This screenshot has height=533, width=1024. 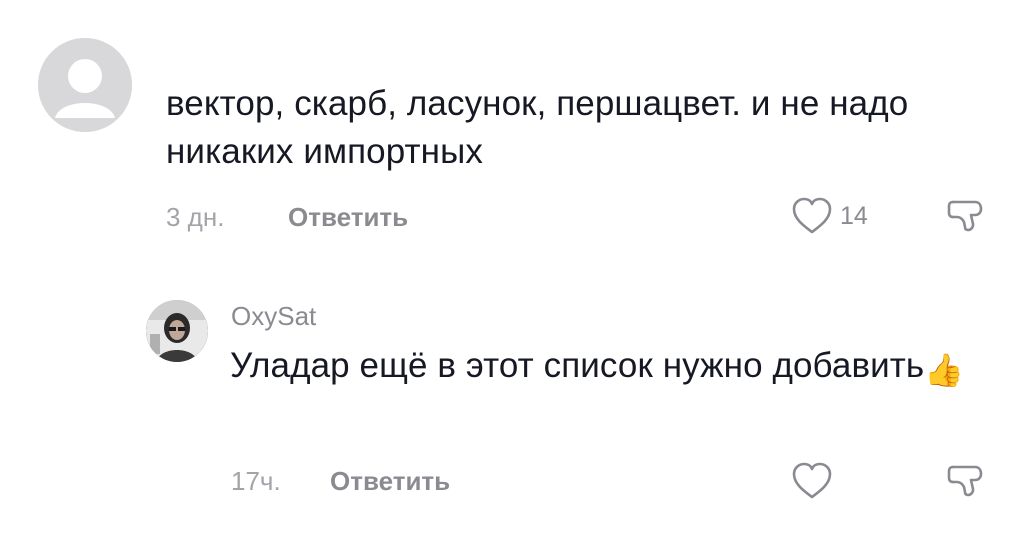 I want to click on comment-username: OxySat, so click(x=273, y=316).